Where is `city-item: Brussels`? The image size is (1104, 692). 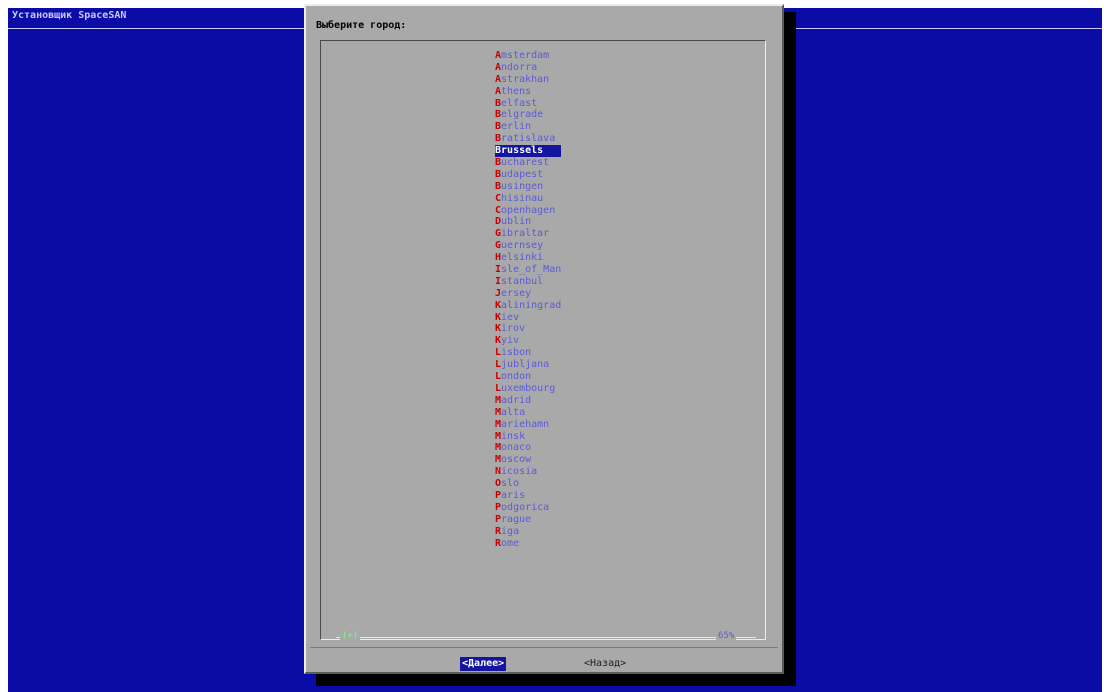 city-item: Brussels is located at coordinates (528, 151).